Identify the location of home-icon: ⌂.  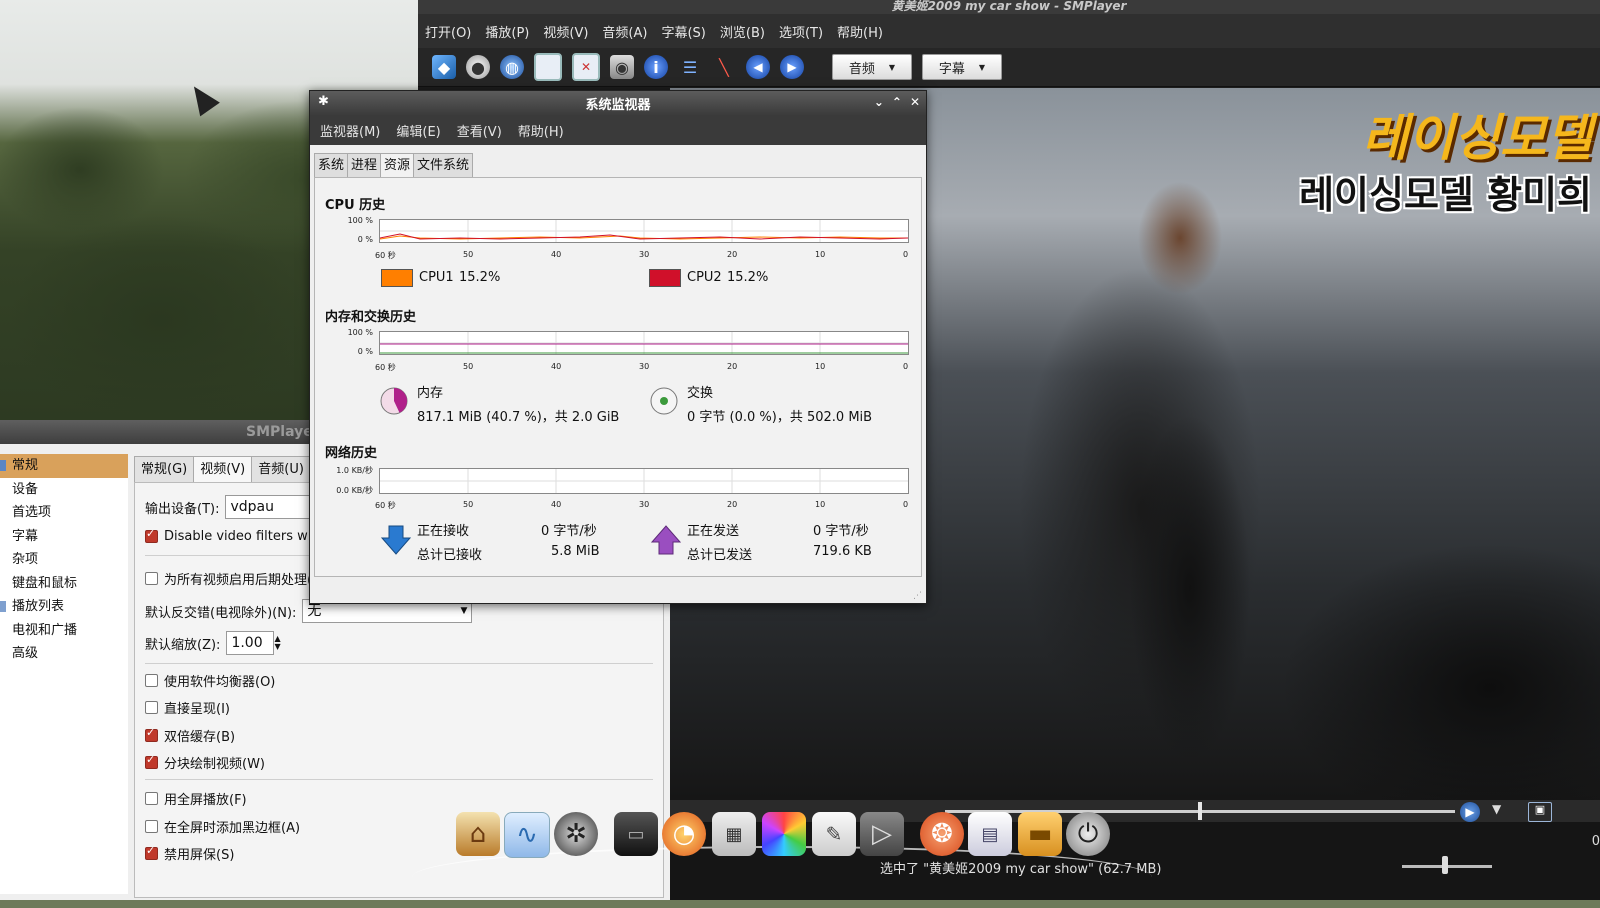
(478, 834).